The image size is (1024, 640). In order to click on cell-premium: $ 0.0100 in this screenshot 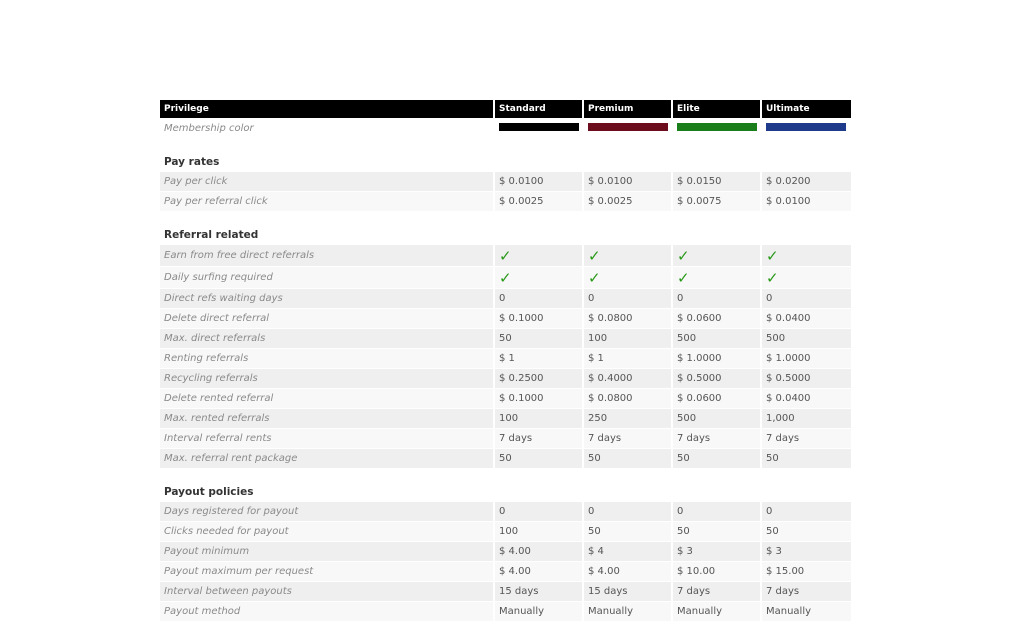, I will do `click(627, 182)`.